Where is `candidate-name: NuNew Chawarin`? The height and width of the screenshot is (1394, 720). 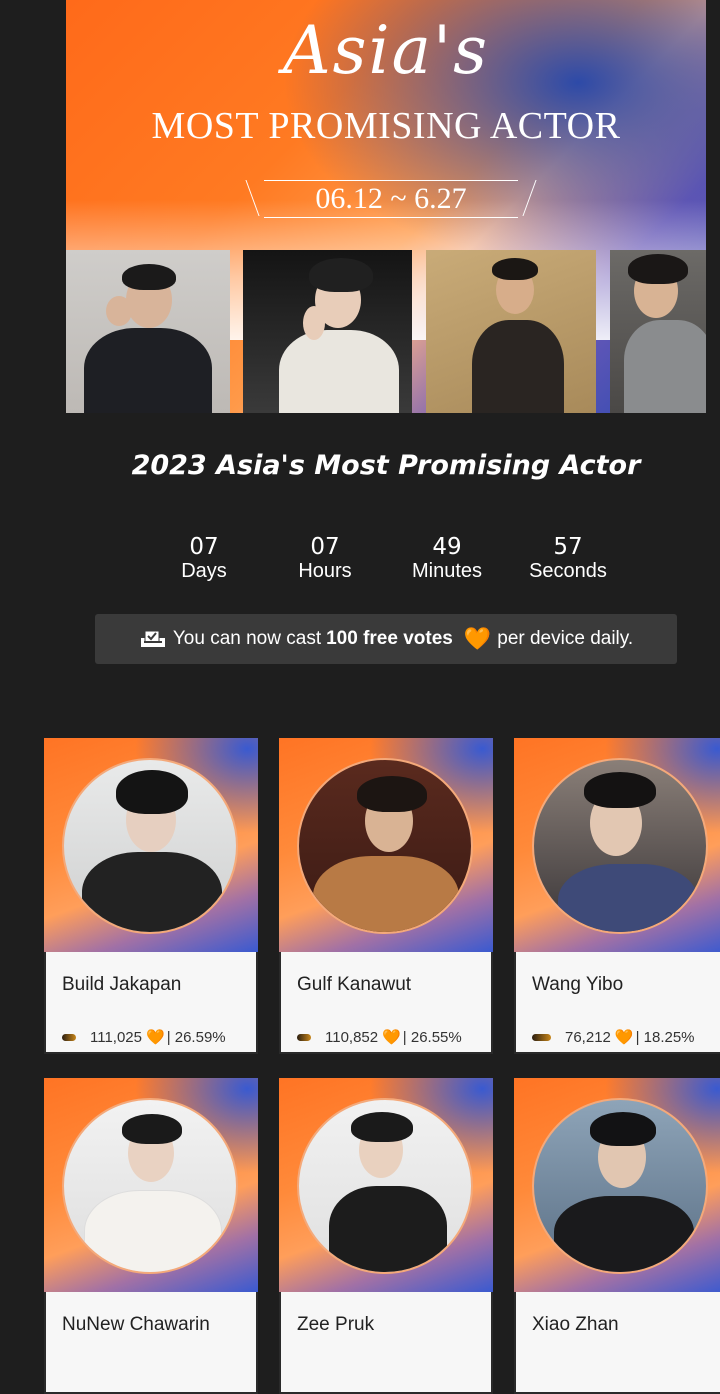 candidate-name: NuNew Chawarin is located at coordinates (136, 1324).